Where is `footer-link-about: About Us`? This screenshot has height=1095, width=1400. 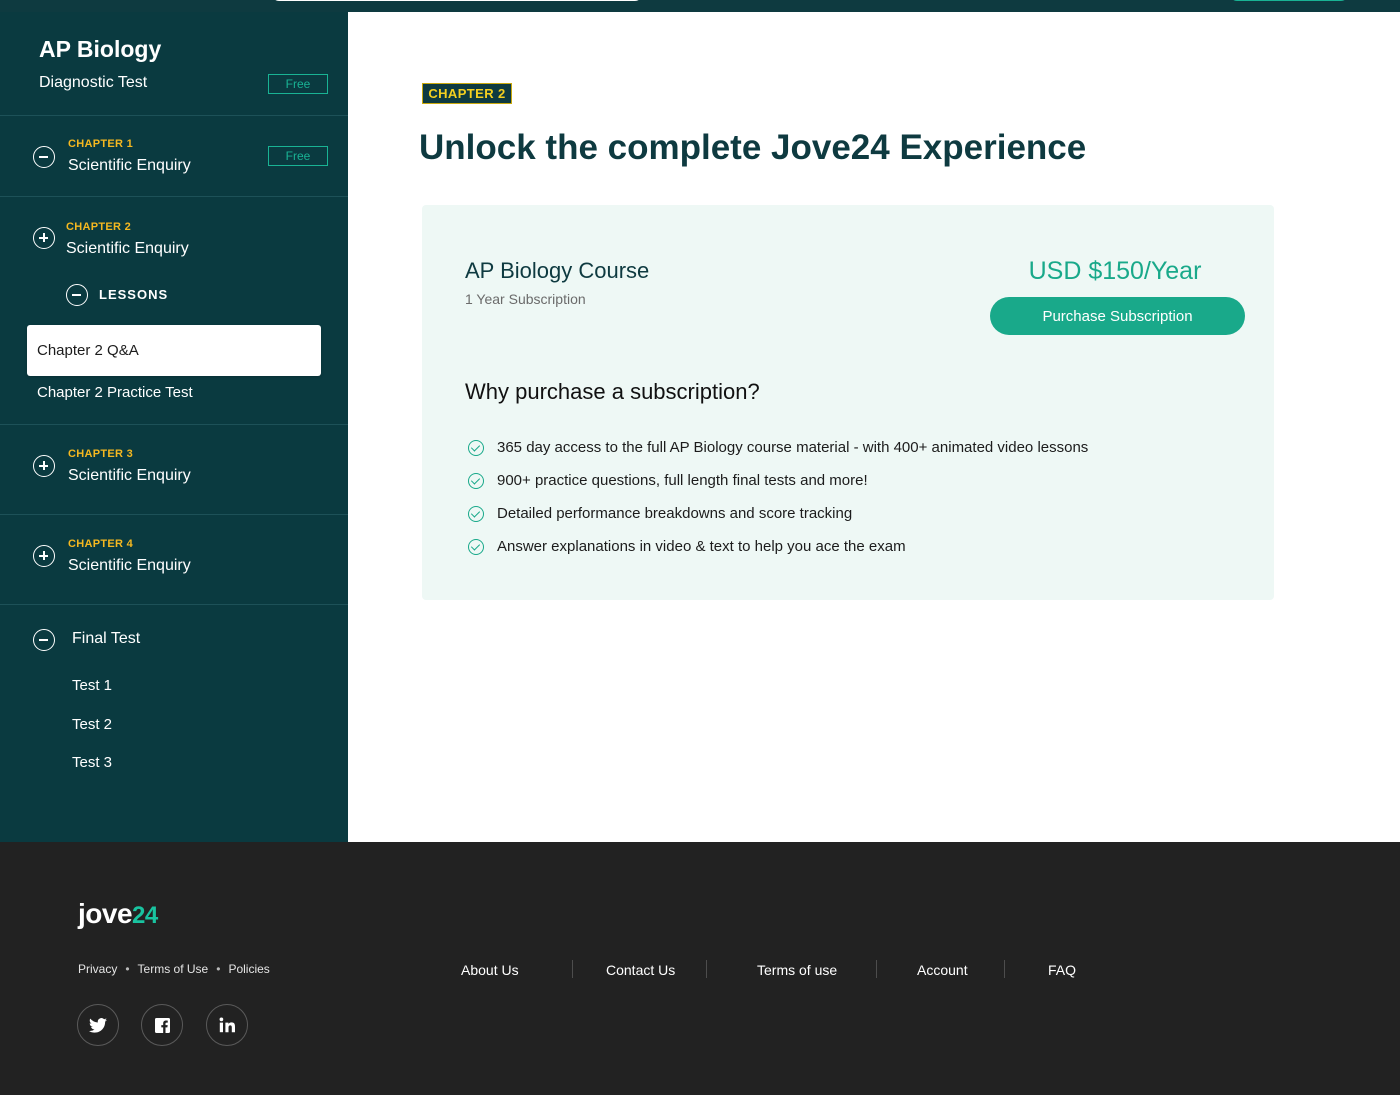 footer-link-about: About Us is located at coordinates (490, 970).